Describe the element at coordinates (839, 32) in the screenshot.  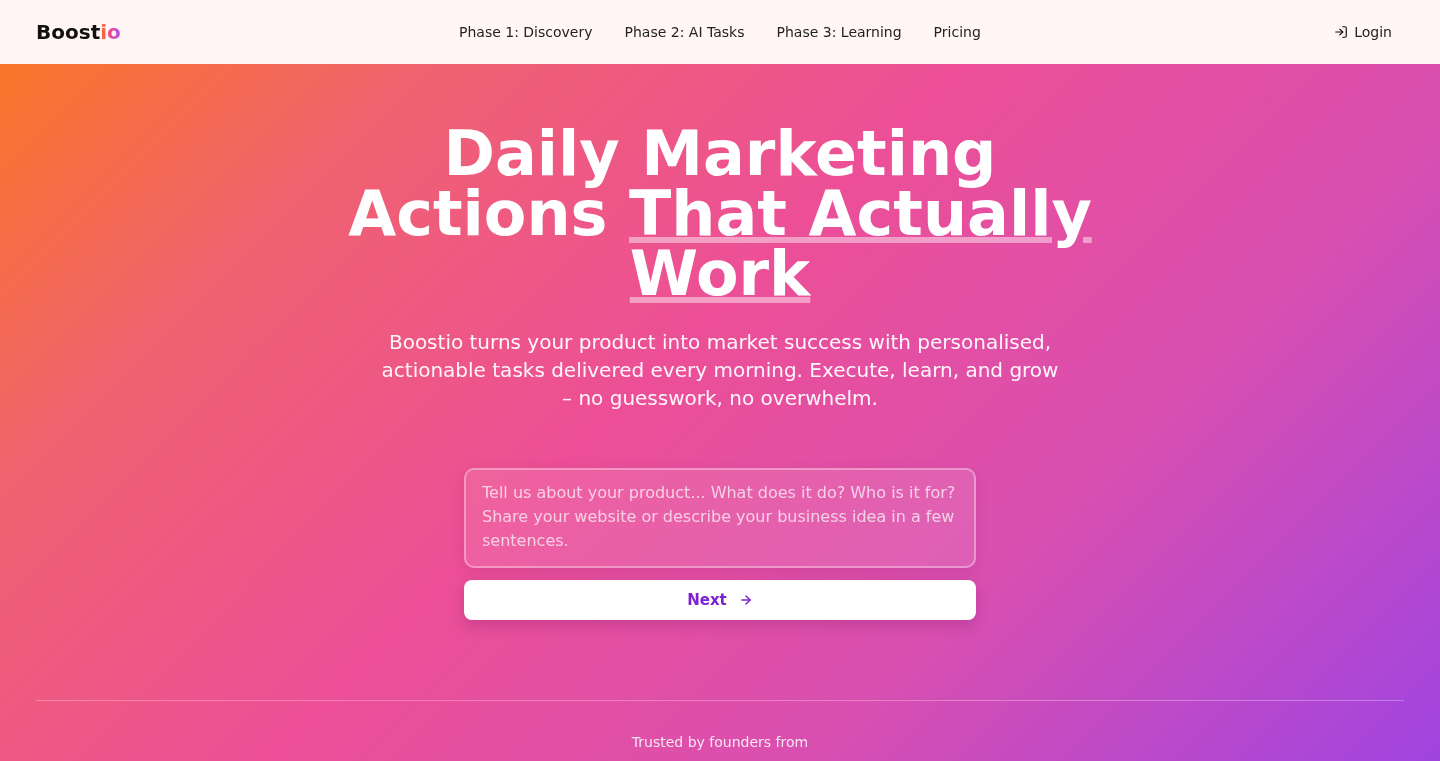
I see `nav-link: Phase 3: Learning` at that location.